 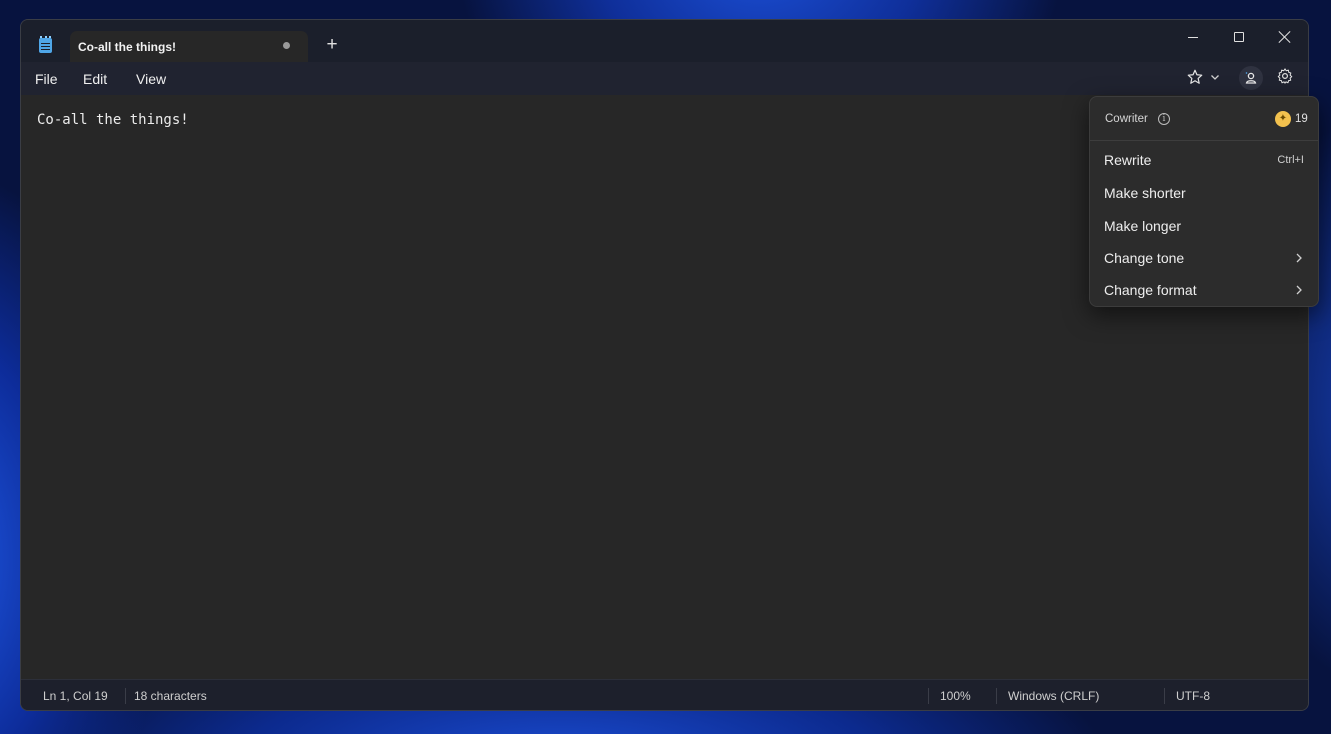 What do you see at coordinates (1215, 77) in the screenshot?
I see `chevron-down-icon` at bounding box center [1215, 77].